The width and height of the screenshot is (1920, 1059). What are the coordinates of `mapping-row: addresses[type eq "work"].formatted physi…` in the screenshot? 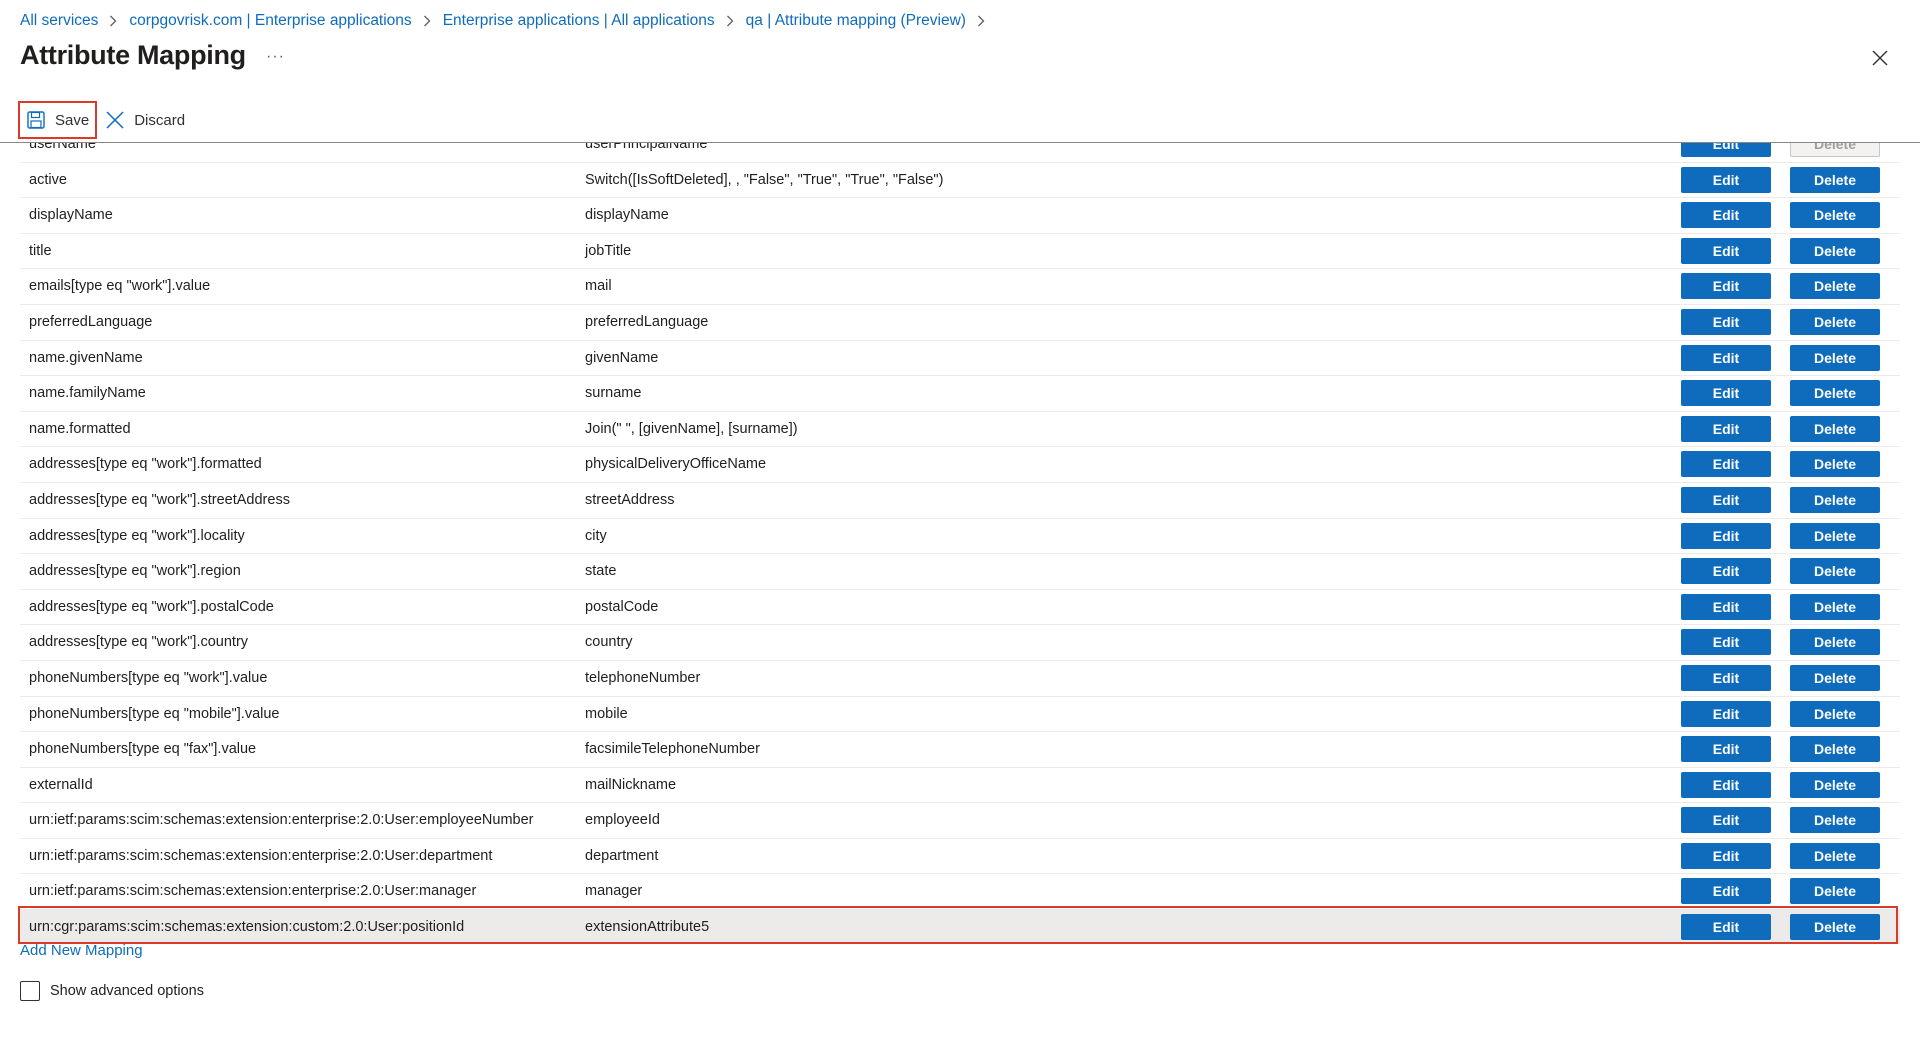 It's located at (960, 465).